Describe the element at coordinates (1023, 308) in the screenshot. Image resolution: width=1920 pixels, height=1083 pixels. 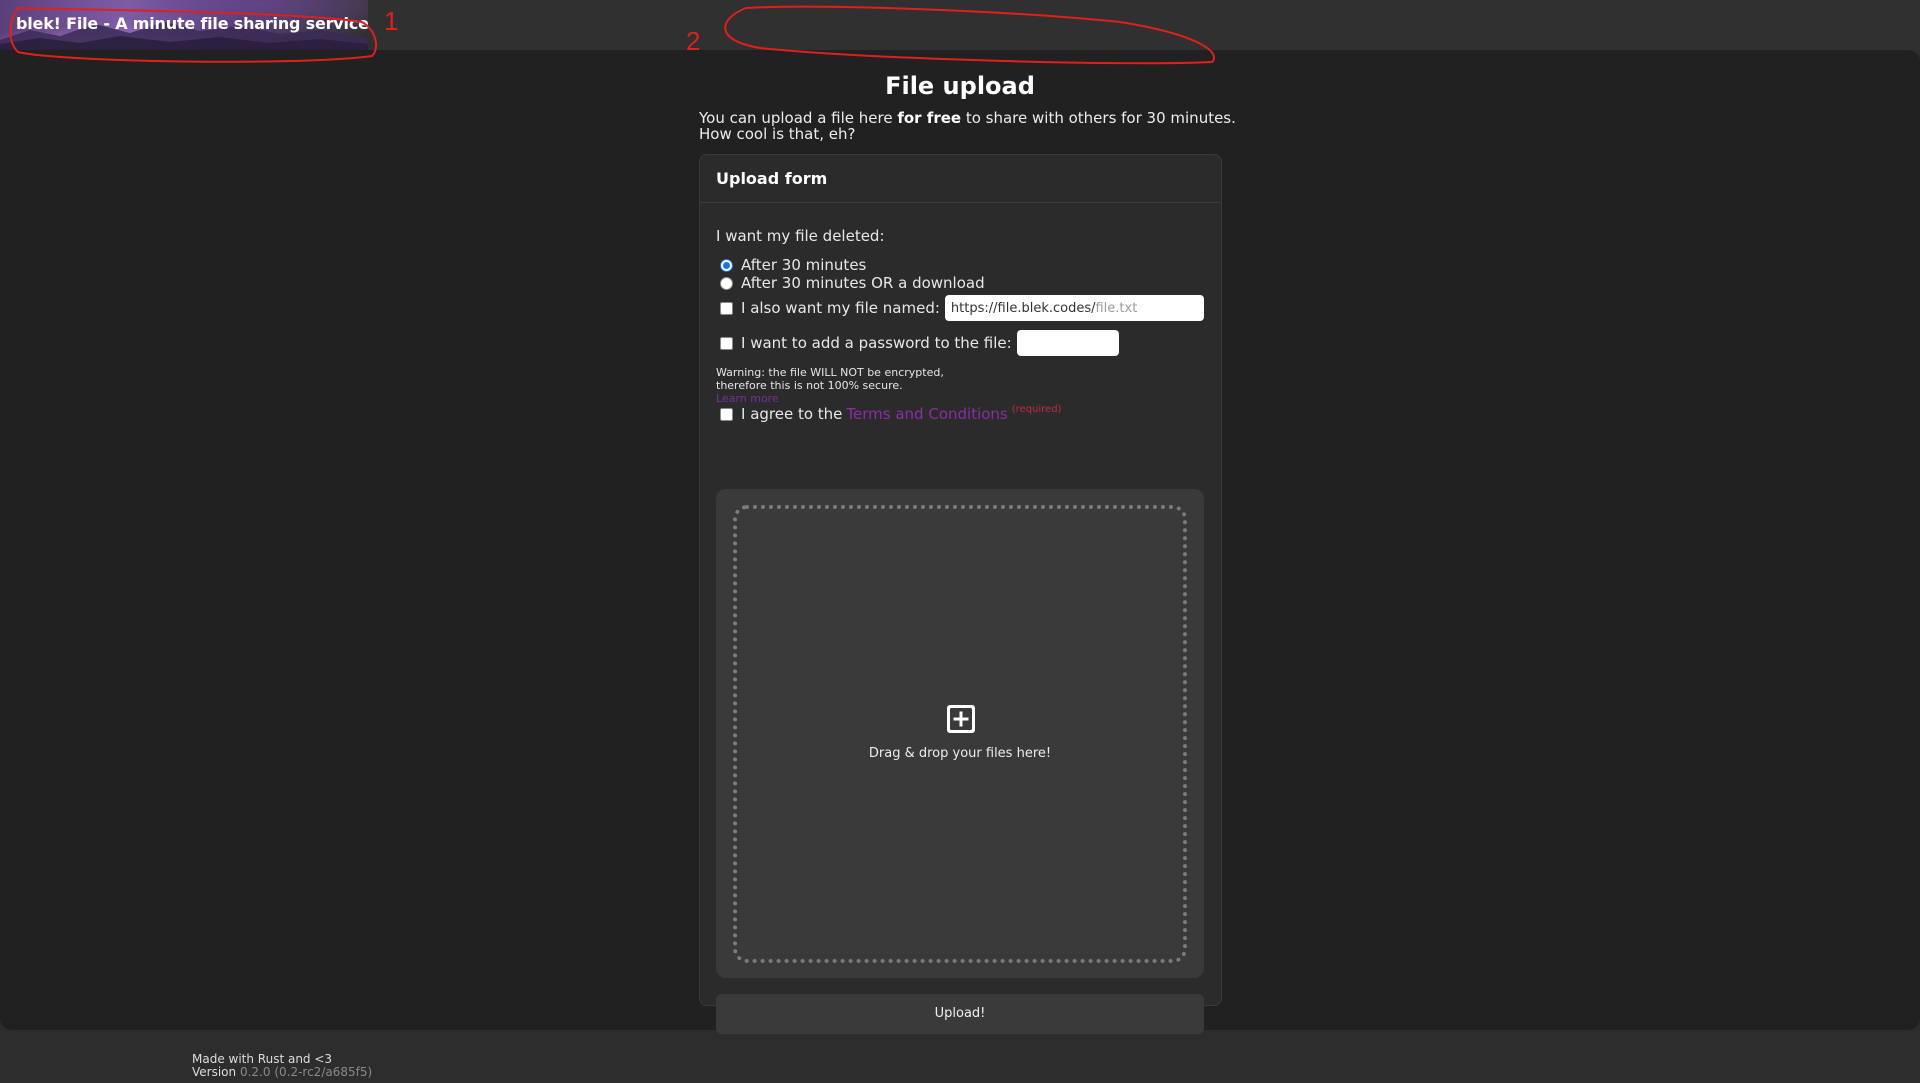
I see `file-url-prefix: https://file.blek.codes/` at that location.